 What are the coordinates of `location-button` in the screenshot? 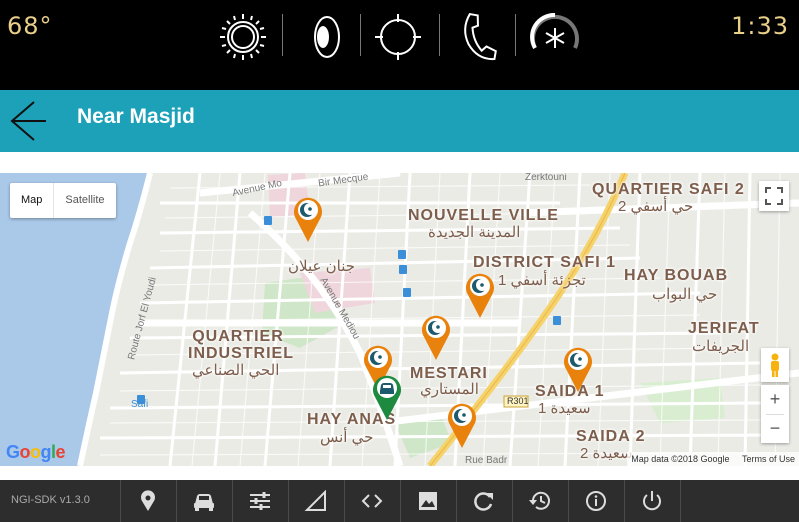 It's located at (148, 501).